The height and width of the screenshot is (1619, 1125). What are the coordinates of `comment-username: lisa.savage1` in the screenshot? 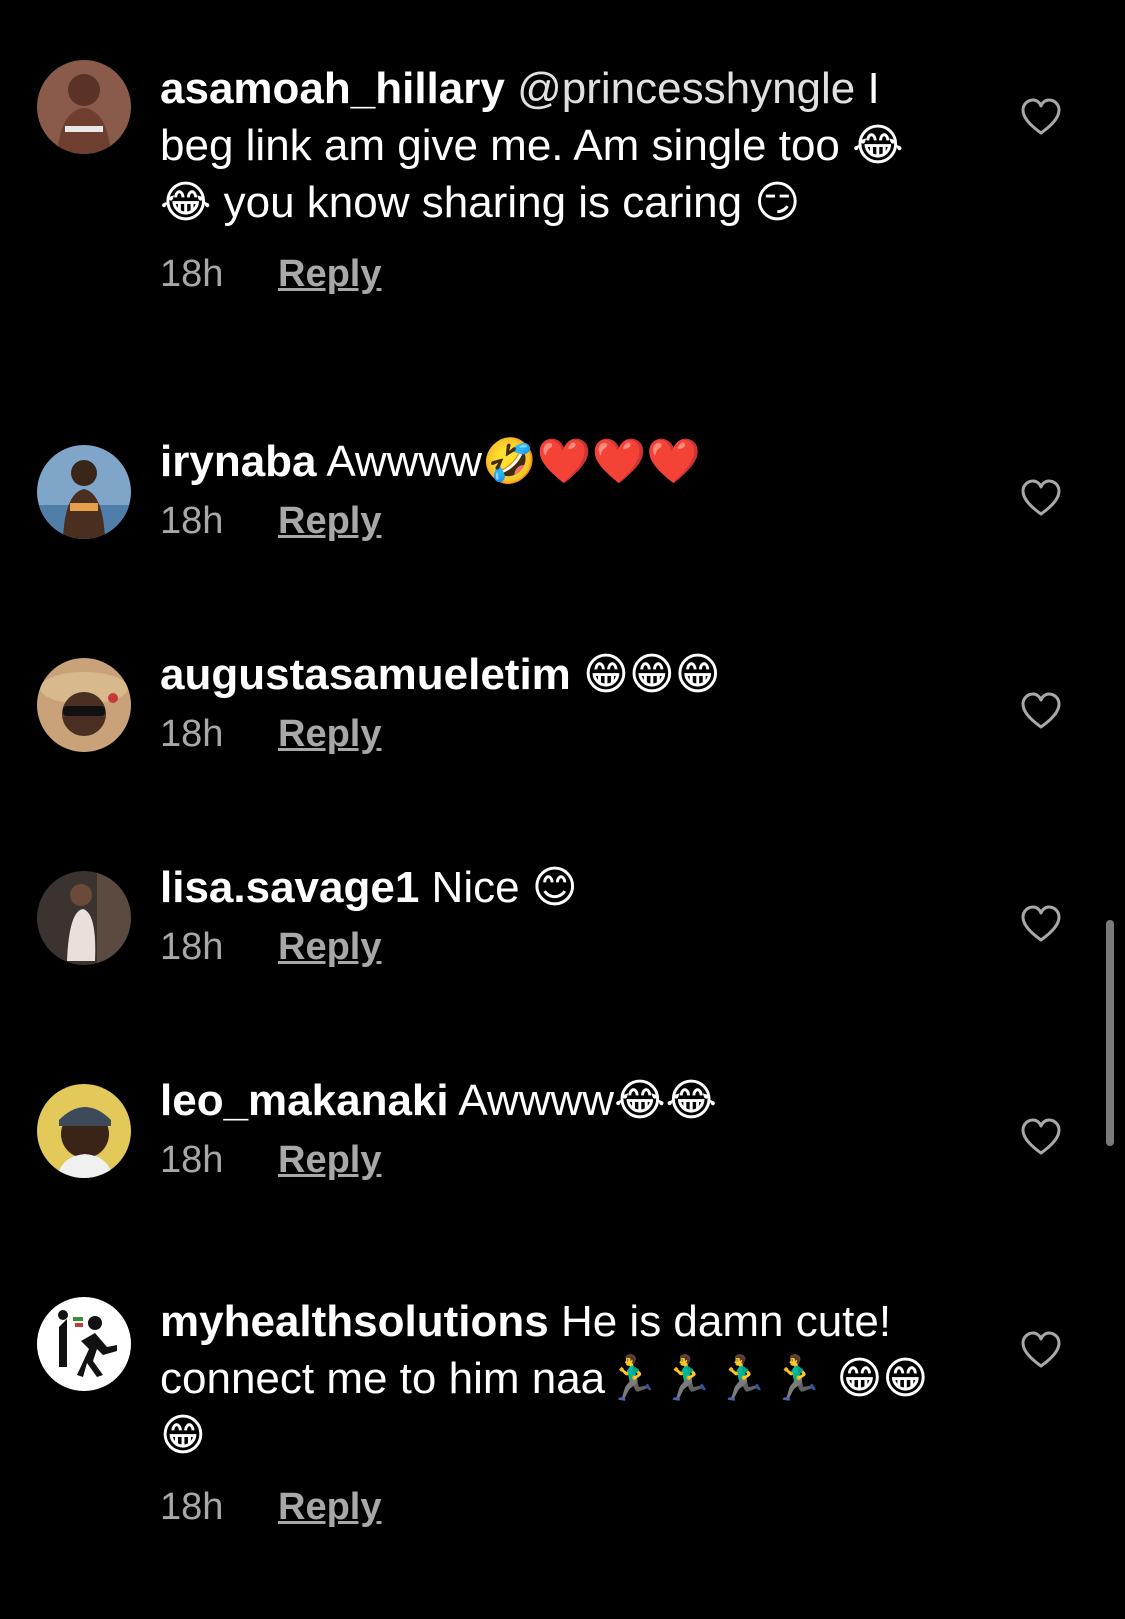 It's located at (289, 887).